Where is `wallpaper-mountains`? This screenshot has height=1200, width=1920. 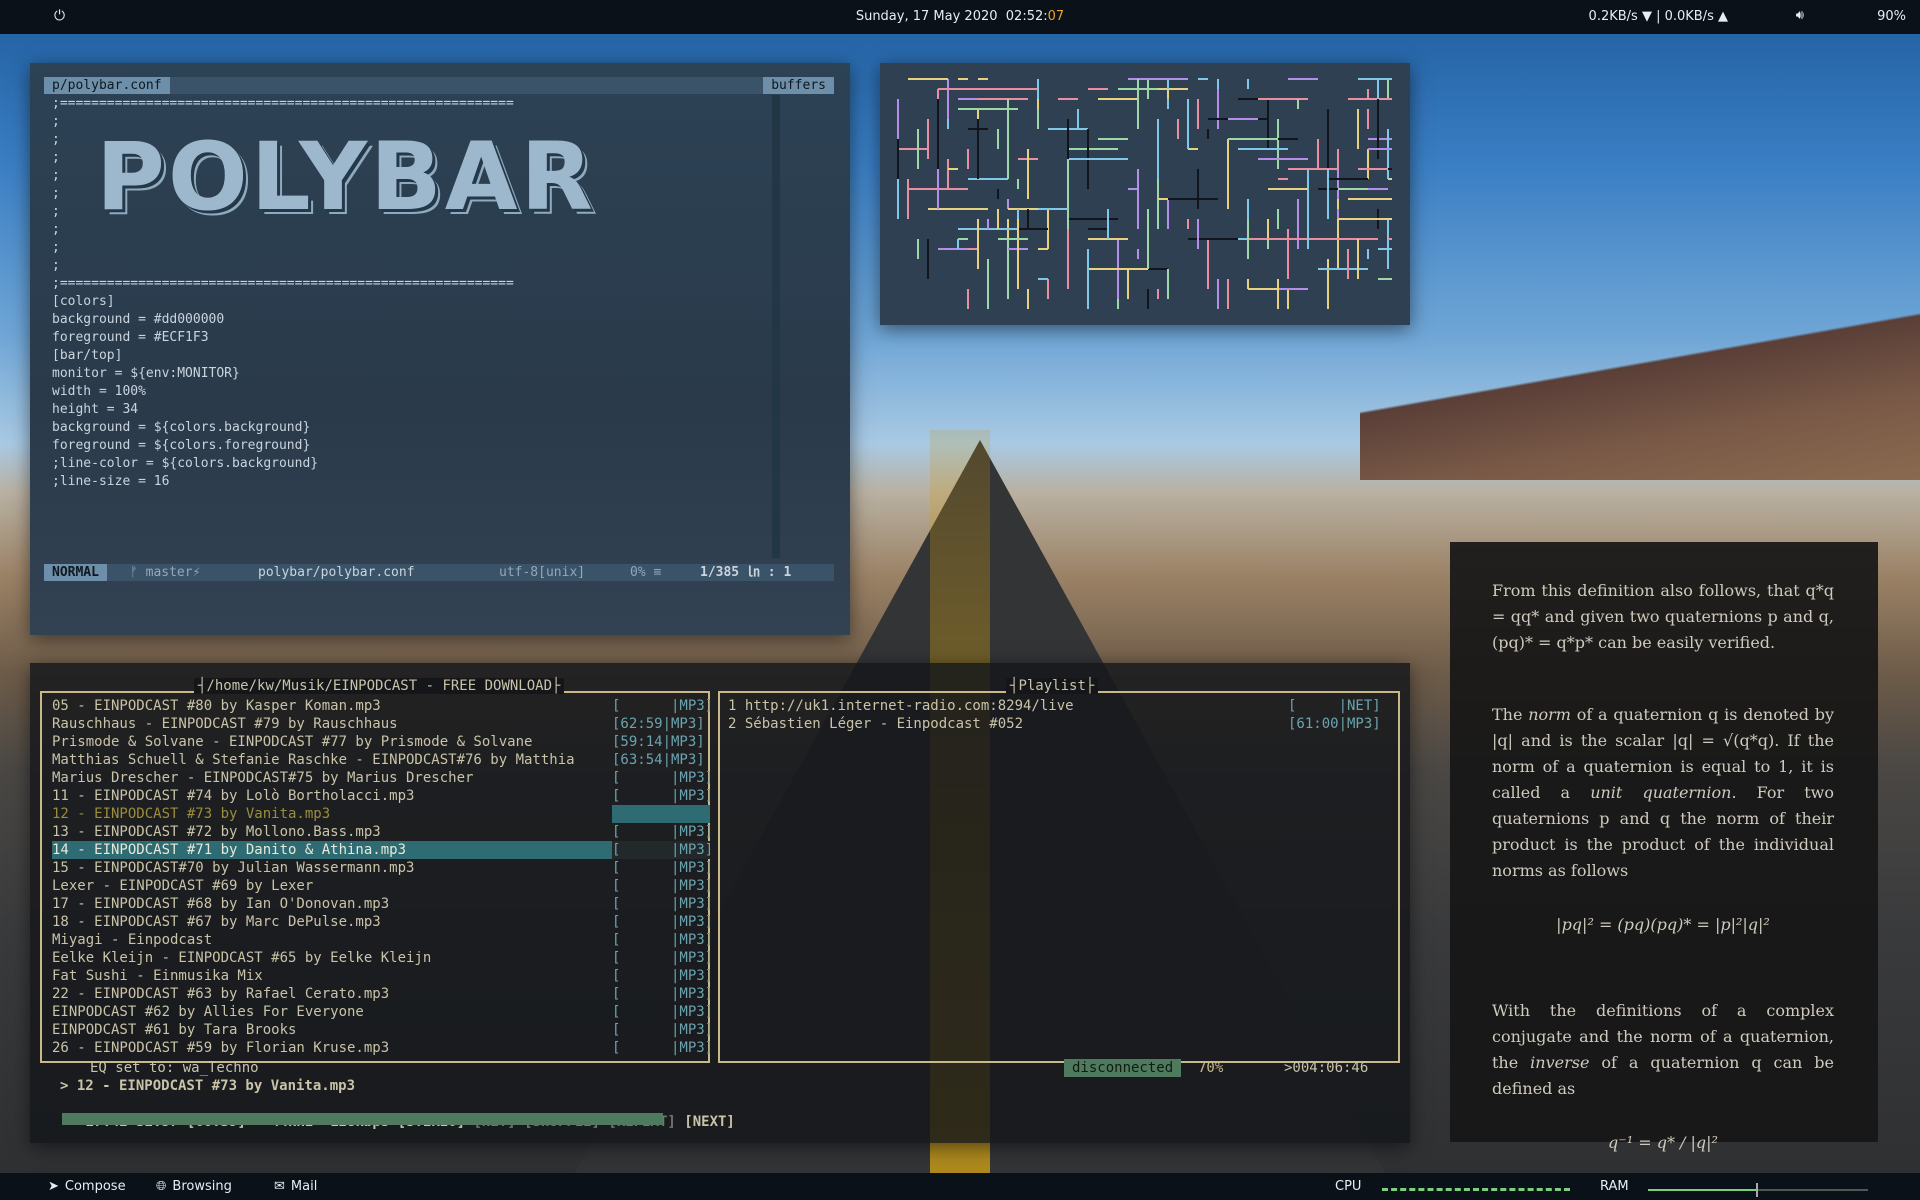 wallpaper-mountains is located at coordinates (1640, 390).